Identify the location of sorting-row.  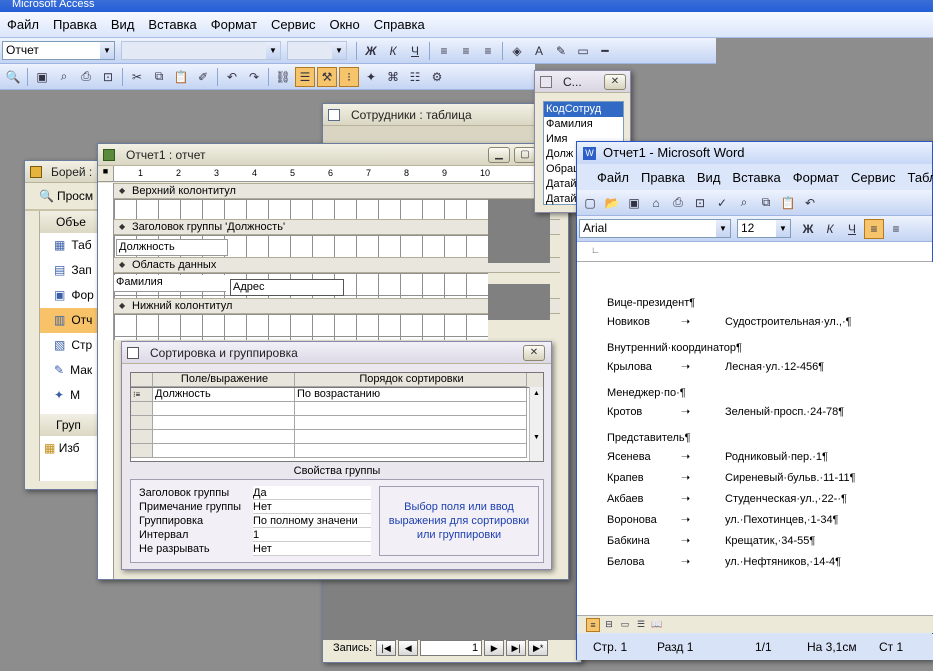
(337, 437).